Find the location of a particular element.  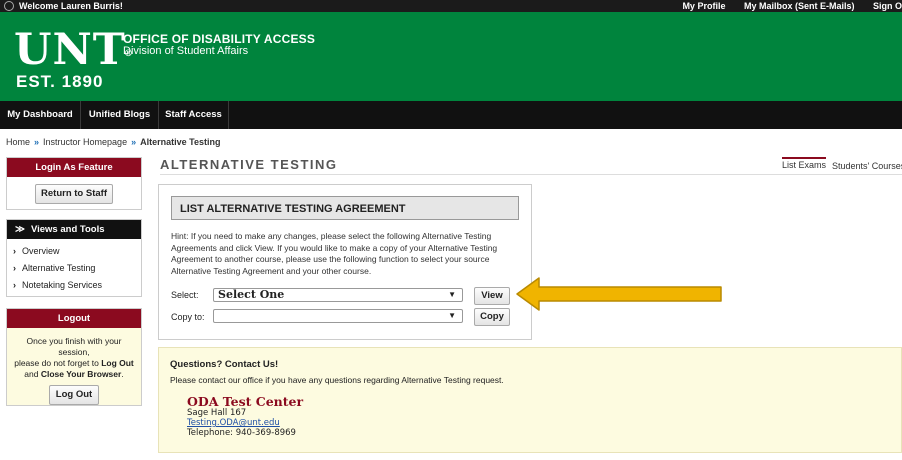

breadcrumb-home: Home is located at coordinates (18, 142).